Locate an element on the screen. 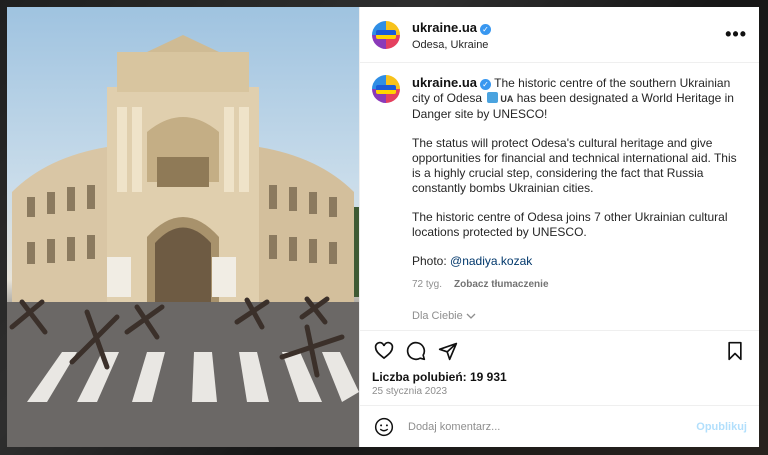 Image resolution: width=768 pixels, height=455 pixels. wave-emoji-icon is located at coordinates (493, 97).